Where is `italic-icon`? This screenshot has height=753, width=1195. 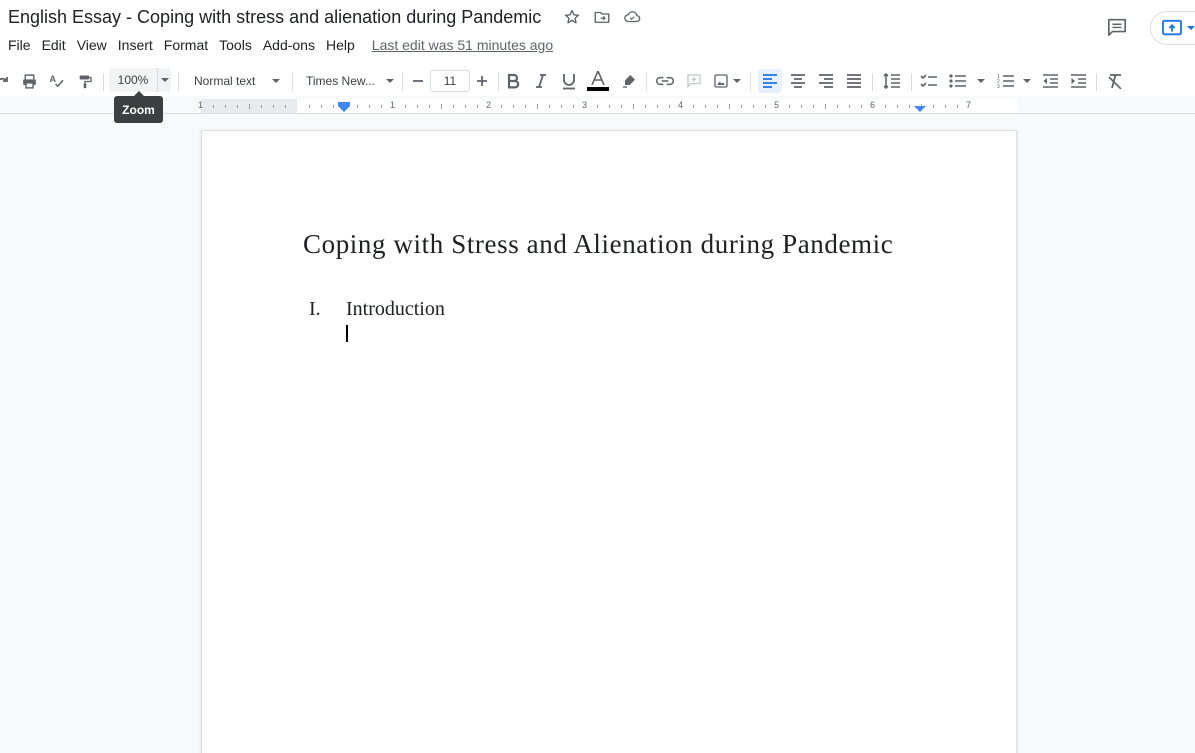
italic-icon is located at coordinates (541, 81).